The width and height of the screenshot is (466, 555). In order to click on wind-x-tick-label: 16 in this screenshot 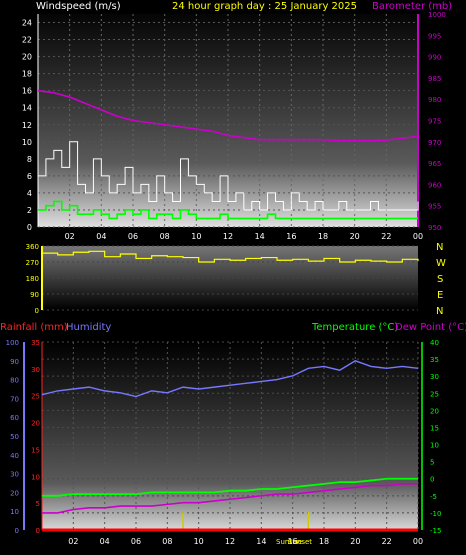, I will do `click(291, 236)`.